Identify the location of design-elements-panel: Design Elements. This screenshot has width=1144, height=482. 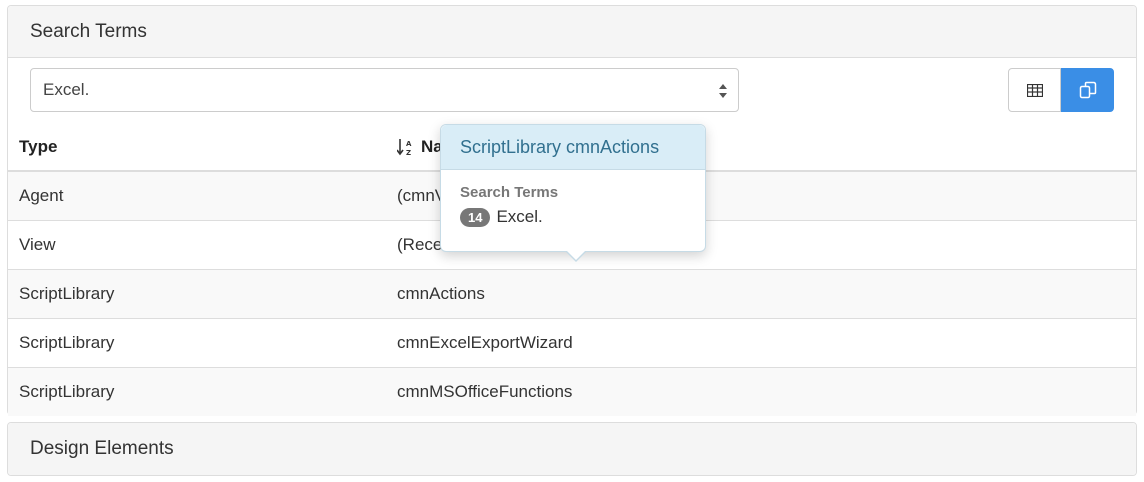
(572, 449).